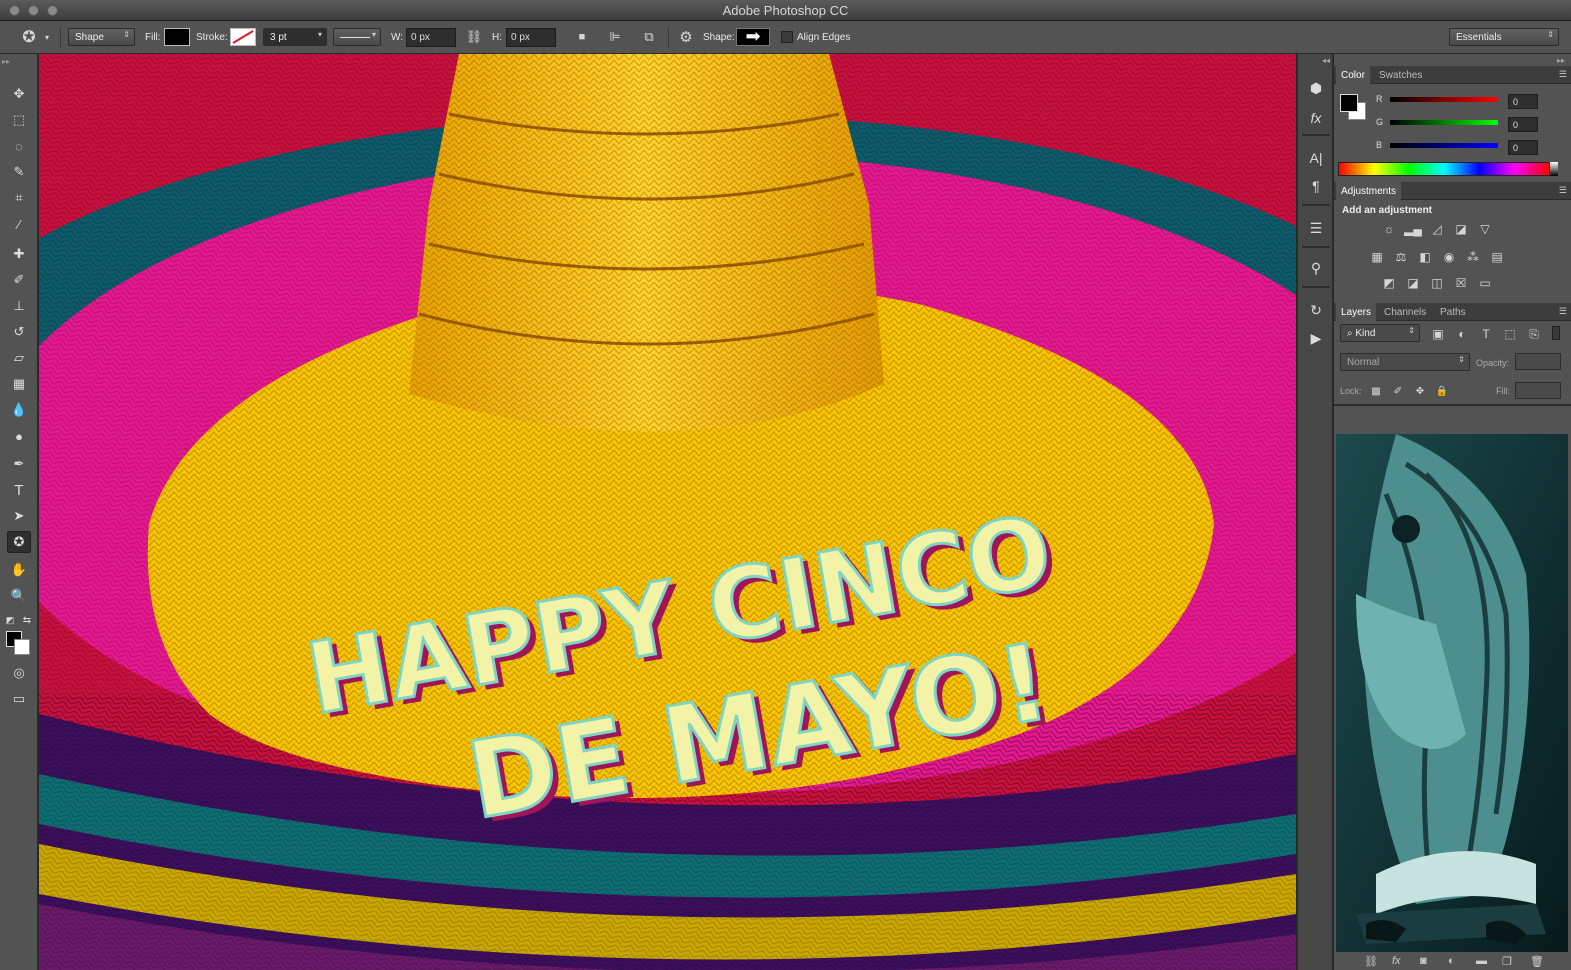 The height and width of the screenshot is (970, 1571). I want to click on type-tool-icon: T, so click(19, 490).